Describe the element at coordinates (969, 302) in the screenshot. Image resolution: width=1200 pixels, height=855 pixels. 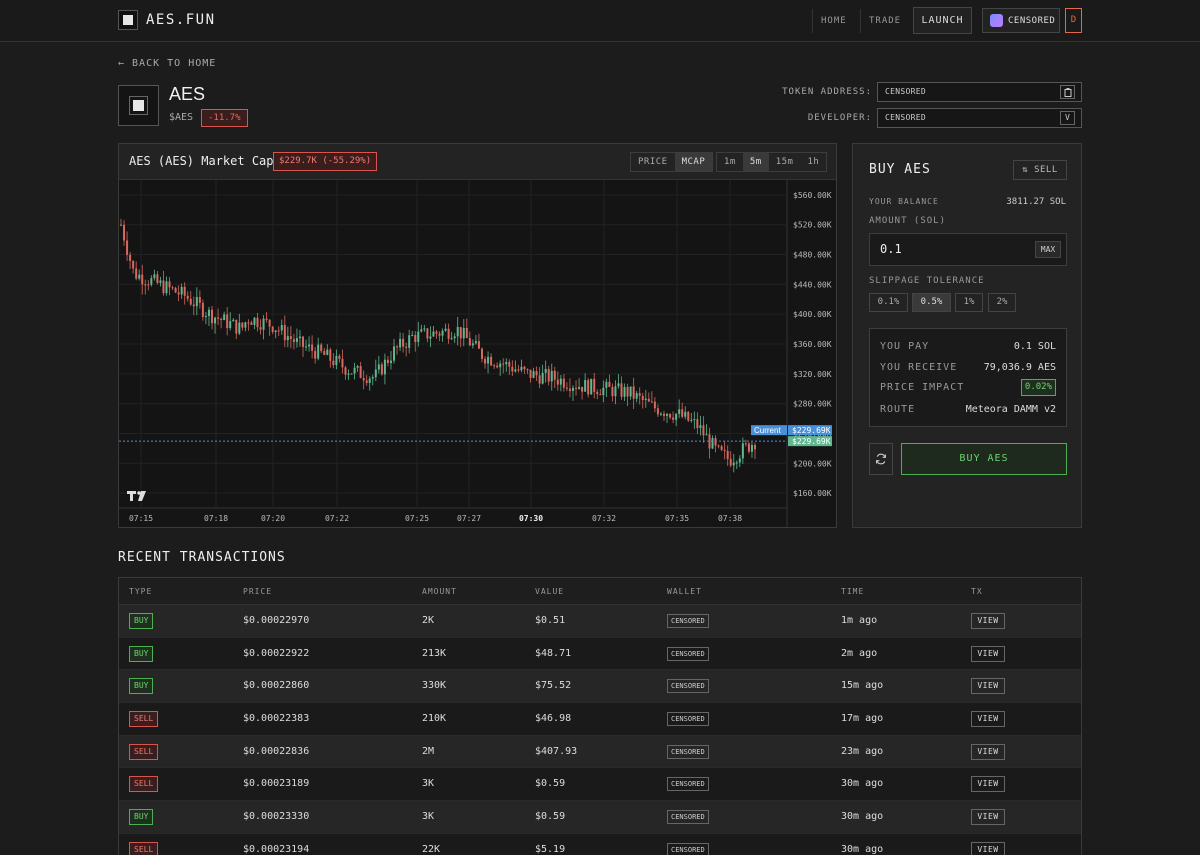
I see `slippage-option-1: 1%` at that location.